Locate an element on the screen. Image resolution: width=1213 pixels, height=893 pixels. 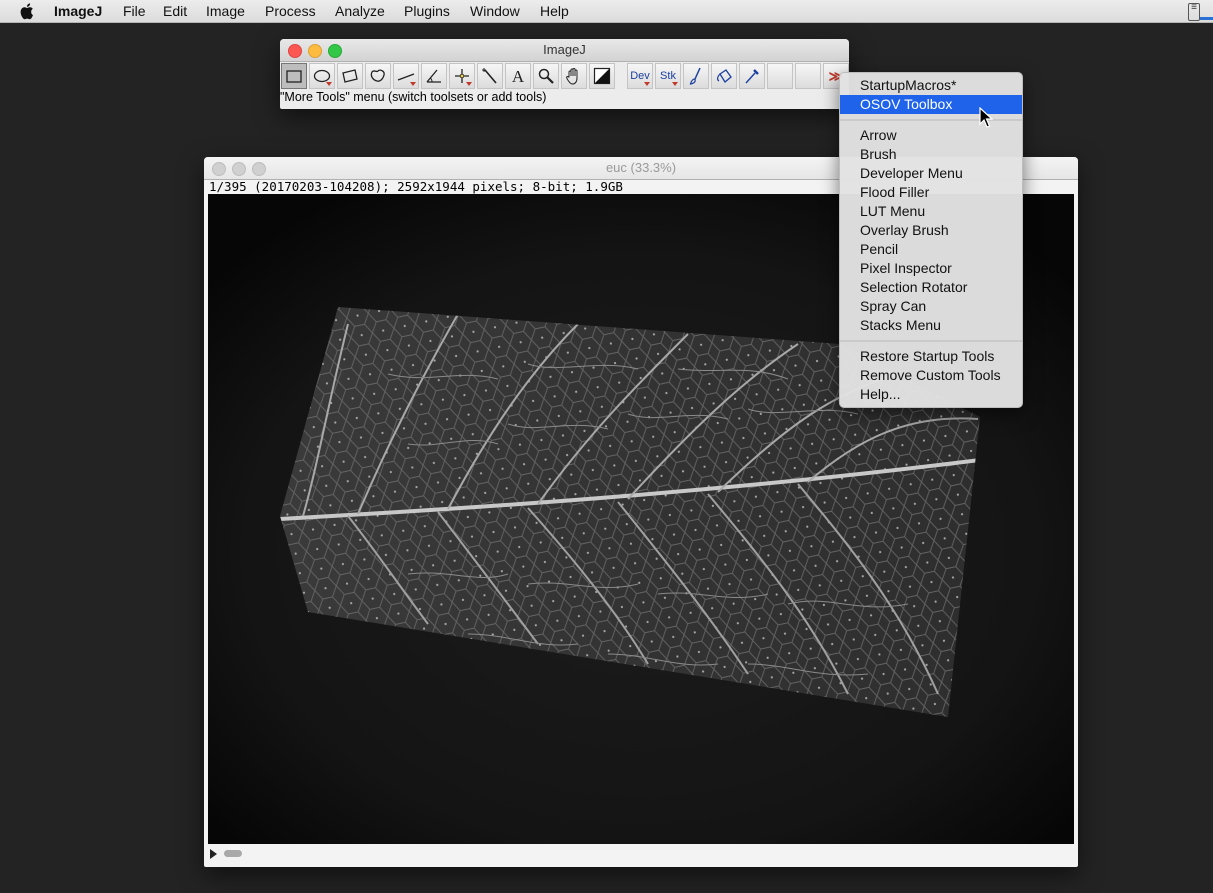
hand-tool is located at coordinates (574, 76).